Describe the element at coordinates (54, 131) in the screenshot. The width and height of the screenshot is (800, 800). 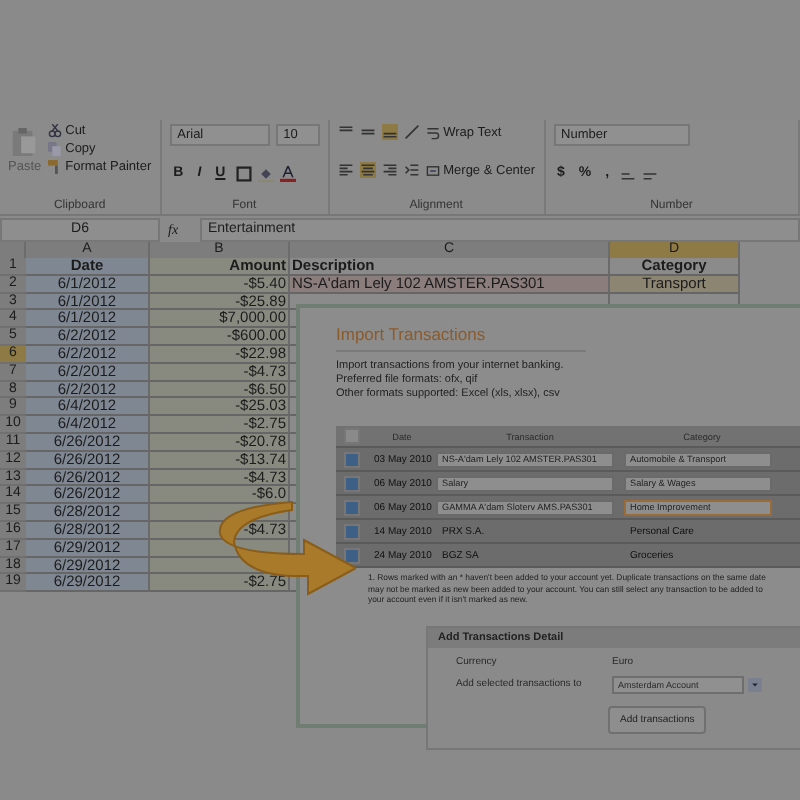
I see `scissors-icon` at that location.